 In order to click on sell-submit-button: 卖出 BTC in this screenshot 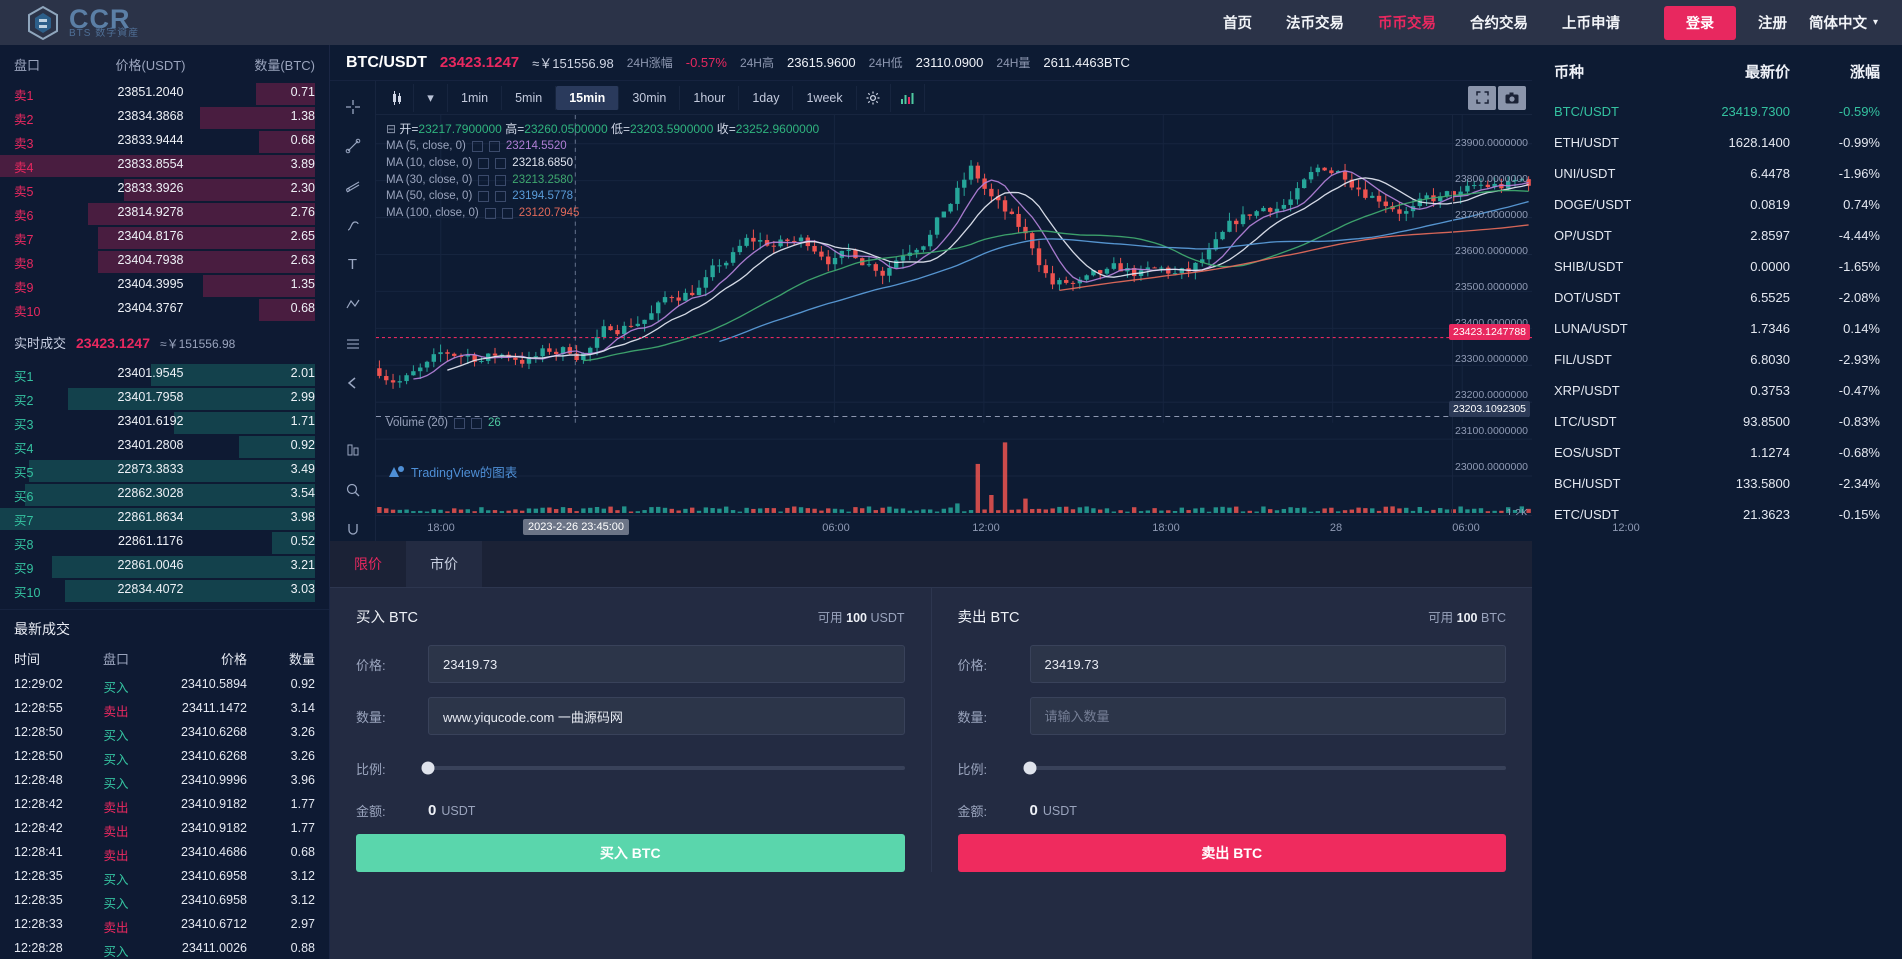, I will do `click(1231, 853)`.